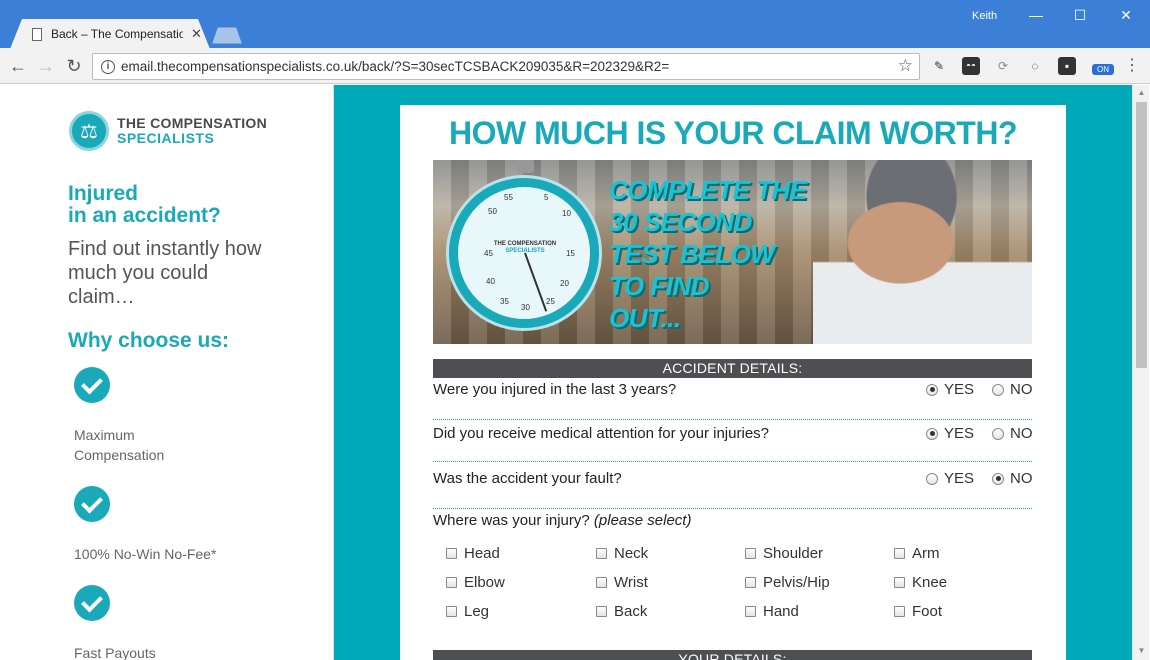 The width and height of the screenshot is (1150, 660). Describe the element at coordinates (1035, 66) in the screenshot. I see `extension-circle-icon: ◌` at that location.